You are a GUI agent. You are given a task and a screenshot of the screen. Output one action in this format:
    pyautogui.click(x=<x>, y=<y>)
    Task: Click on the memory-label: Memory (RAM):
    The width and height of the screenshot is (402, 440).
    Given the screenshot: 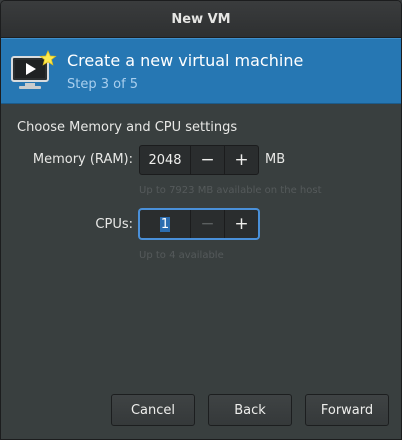 What is the action you would take?
    pyautogui.click(x=82, y=159)
    